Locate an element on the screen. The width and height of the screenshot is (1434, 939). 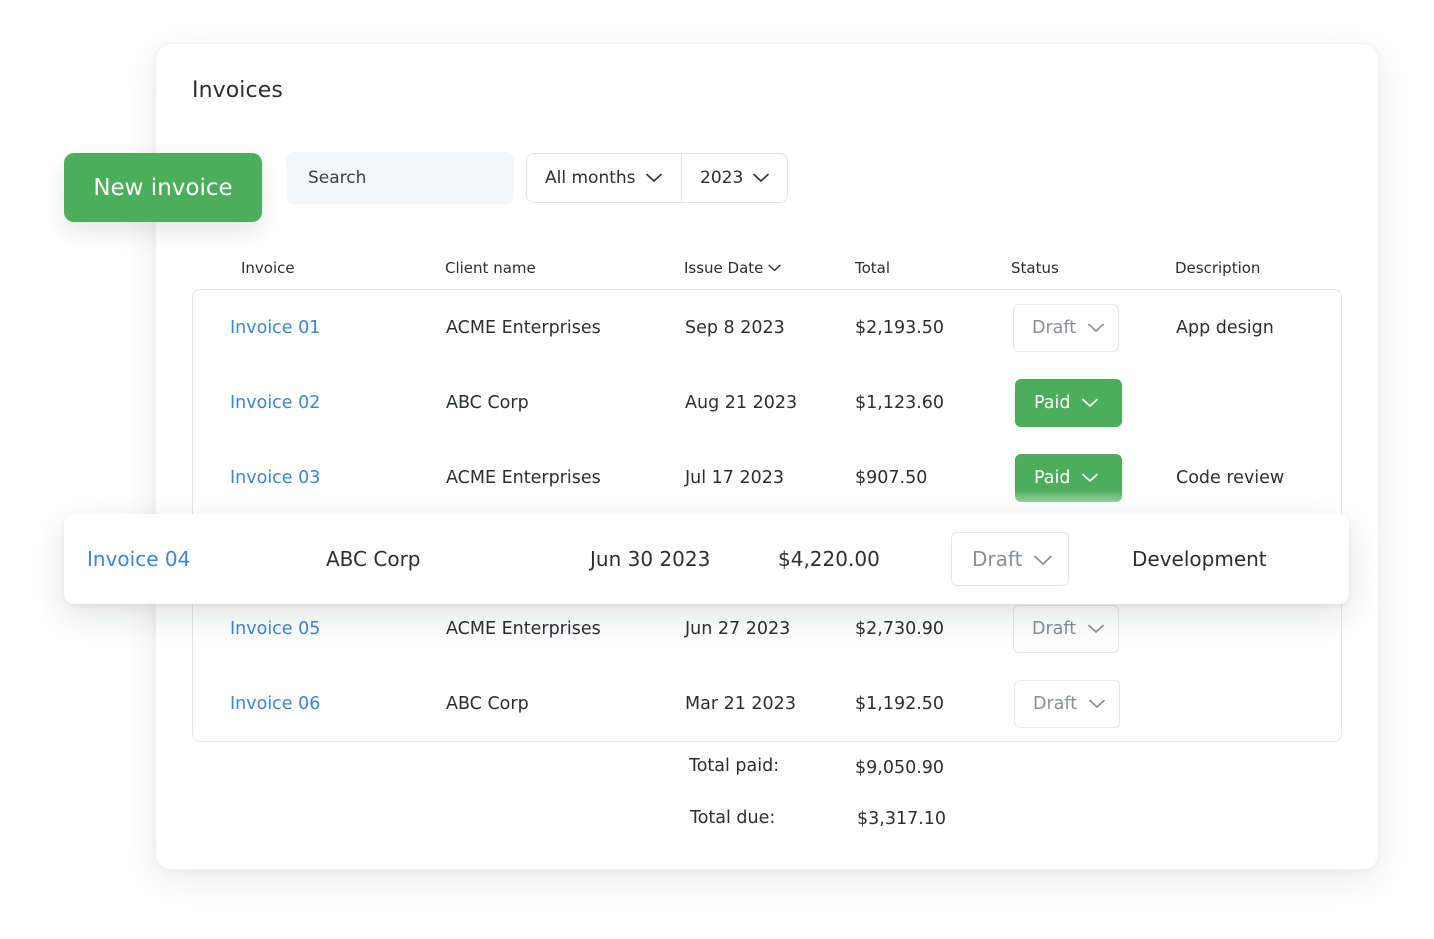
invoice-total: $1,192.50 is located at coordinates (900, 703).